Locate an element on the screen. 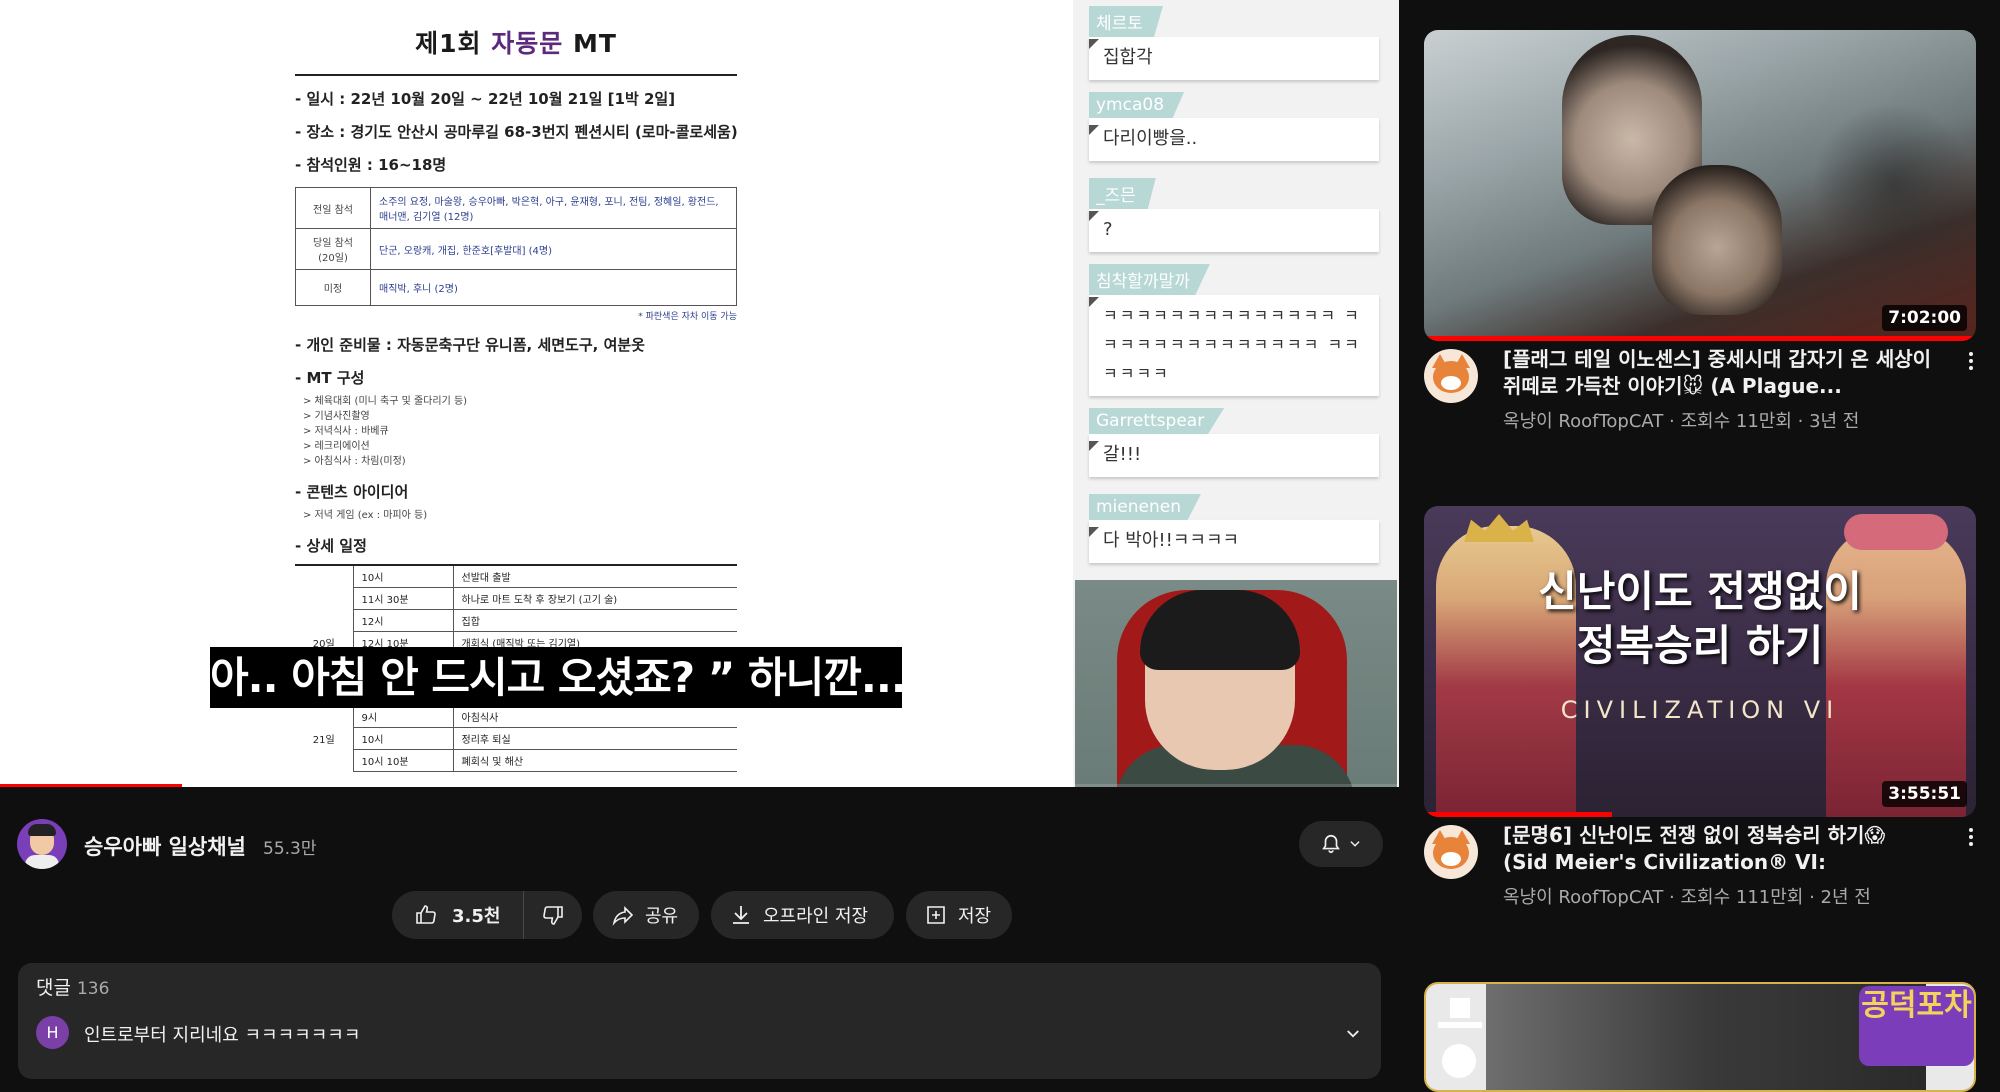 The height and width of the screenshot is (1092, 2000). schedule-desc: 집합 is located at coordinates (595, 620).